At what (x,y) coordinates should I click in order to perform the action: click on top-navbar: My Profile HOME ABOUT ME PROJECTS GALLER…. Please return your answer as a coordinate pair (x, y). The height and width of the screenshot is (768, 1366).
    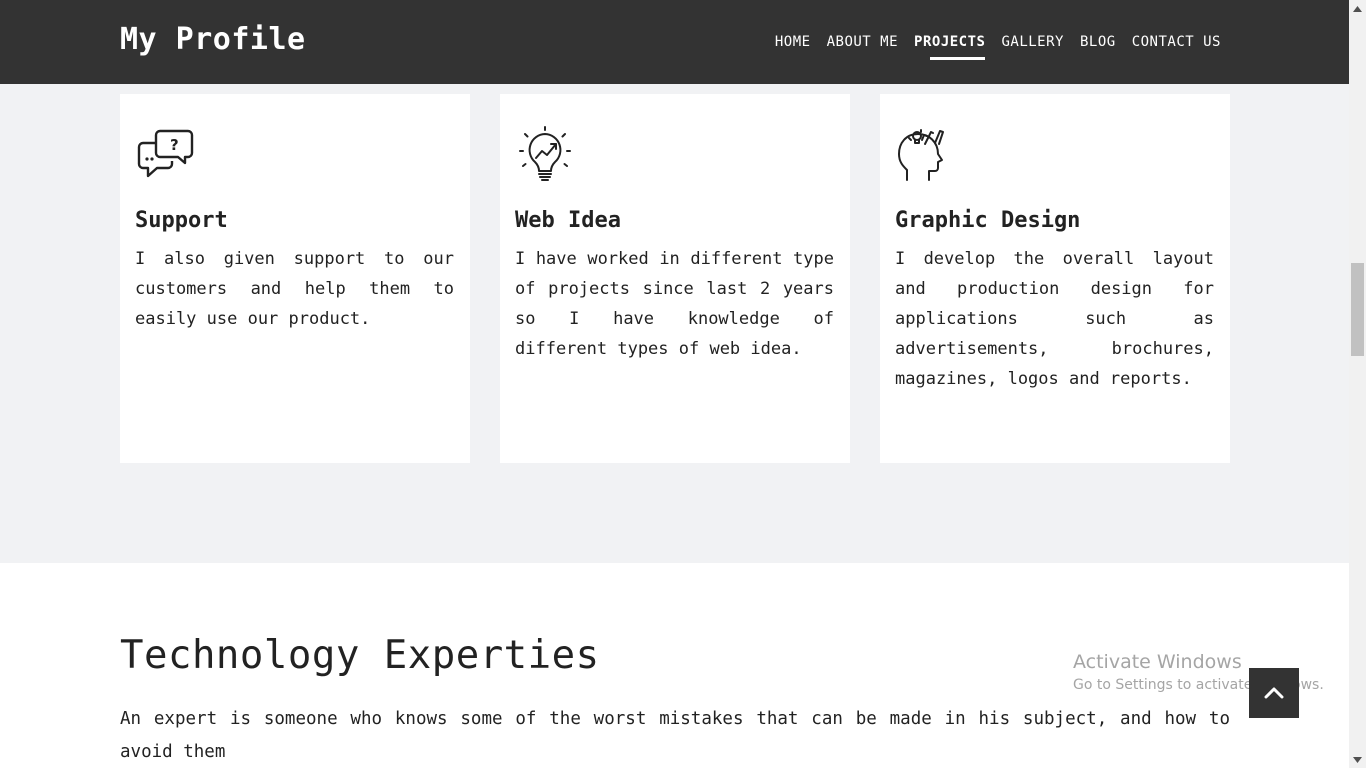
    Looking at the image, I should click on (674, 42).